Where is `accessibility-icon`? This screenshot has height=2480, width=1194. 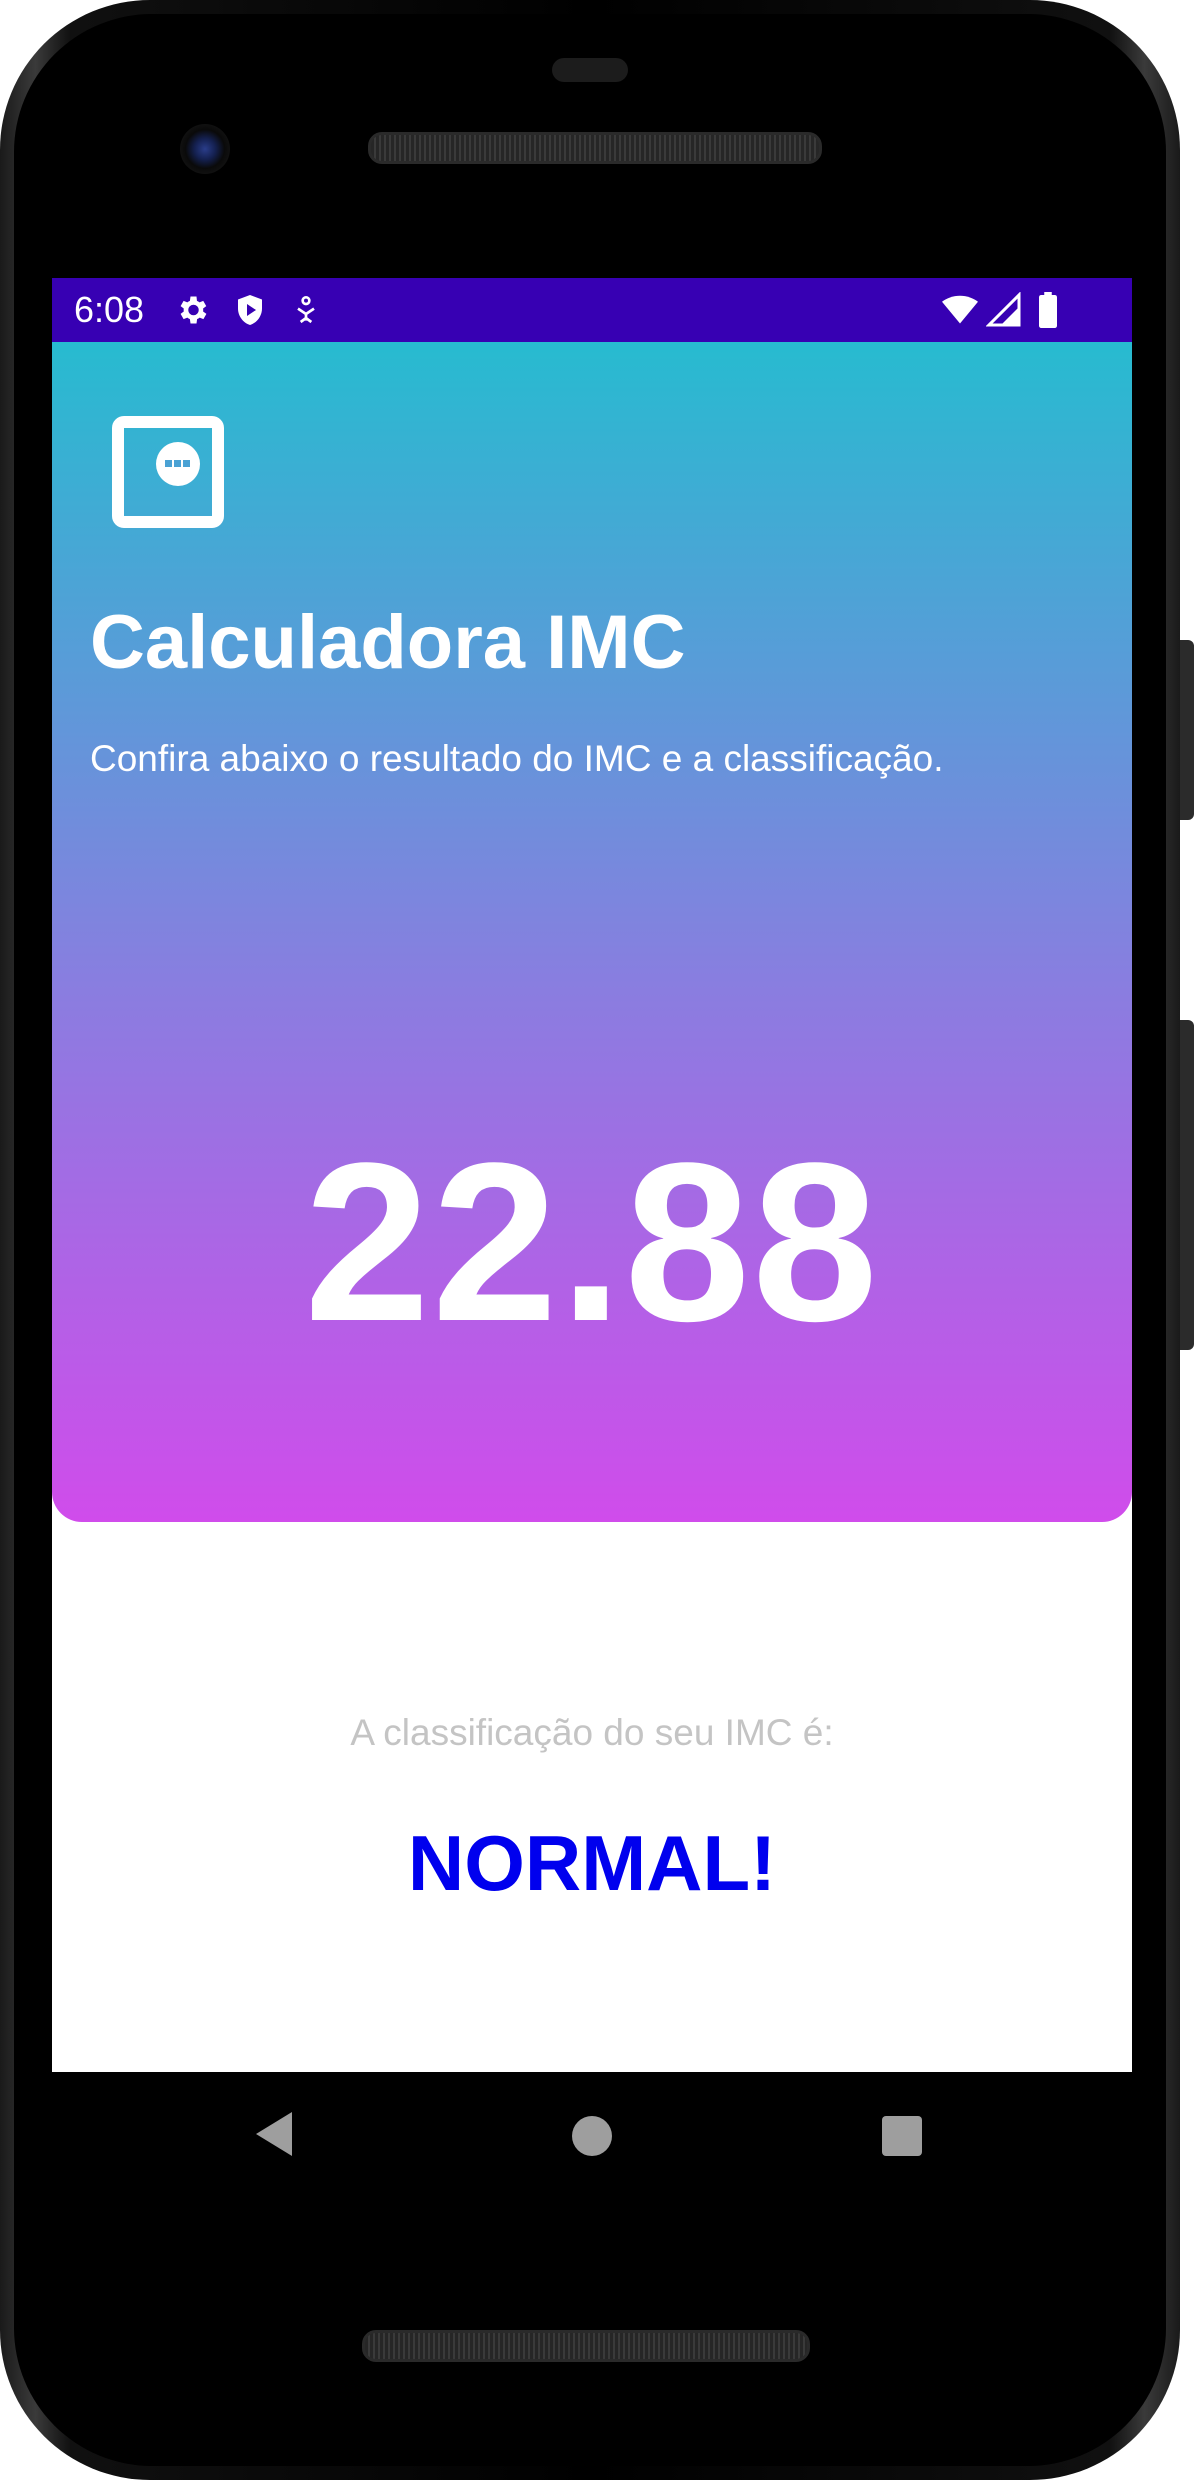
accessibility-icon is located at coordinates (306, 310).